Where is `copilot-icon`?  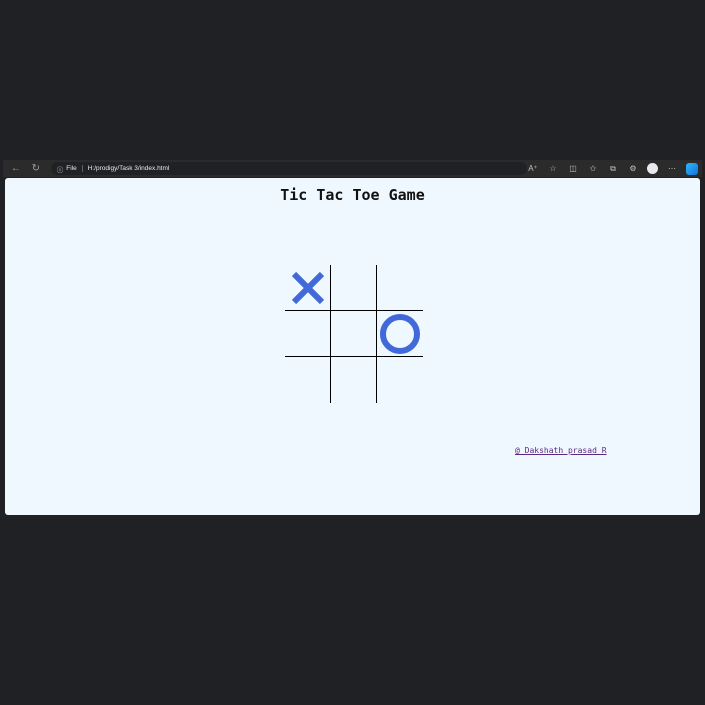
copilot-icon is located at coordinates (692, 168).